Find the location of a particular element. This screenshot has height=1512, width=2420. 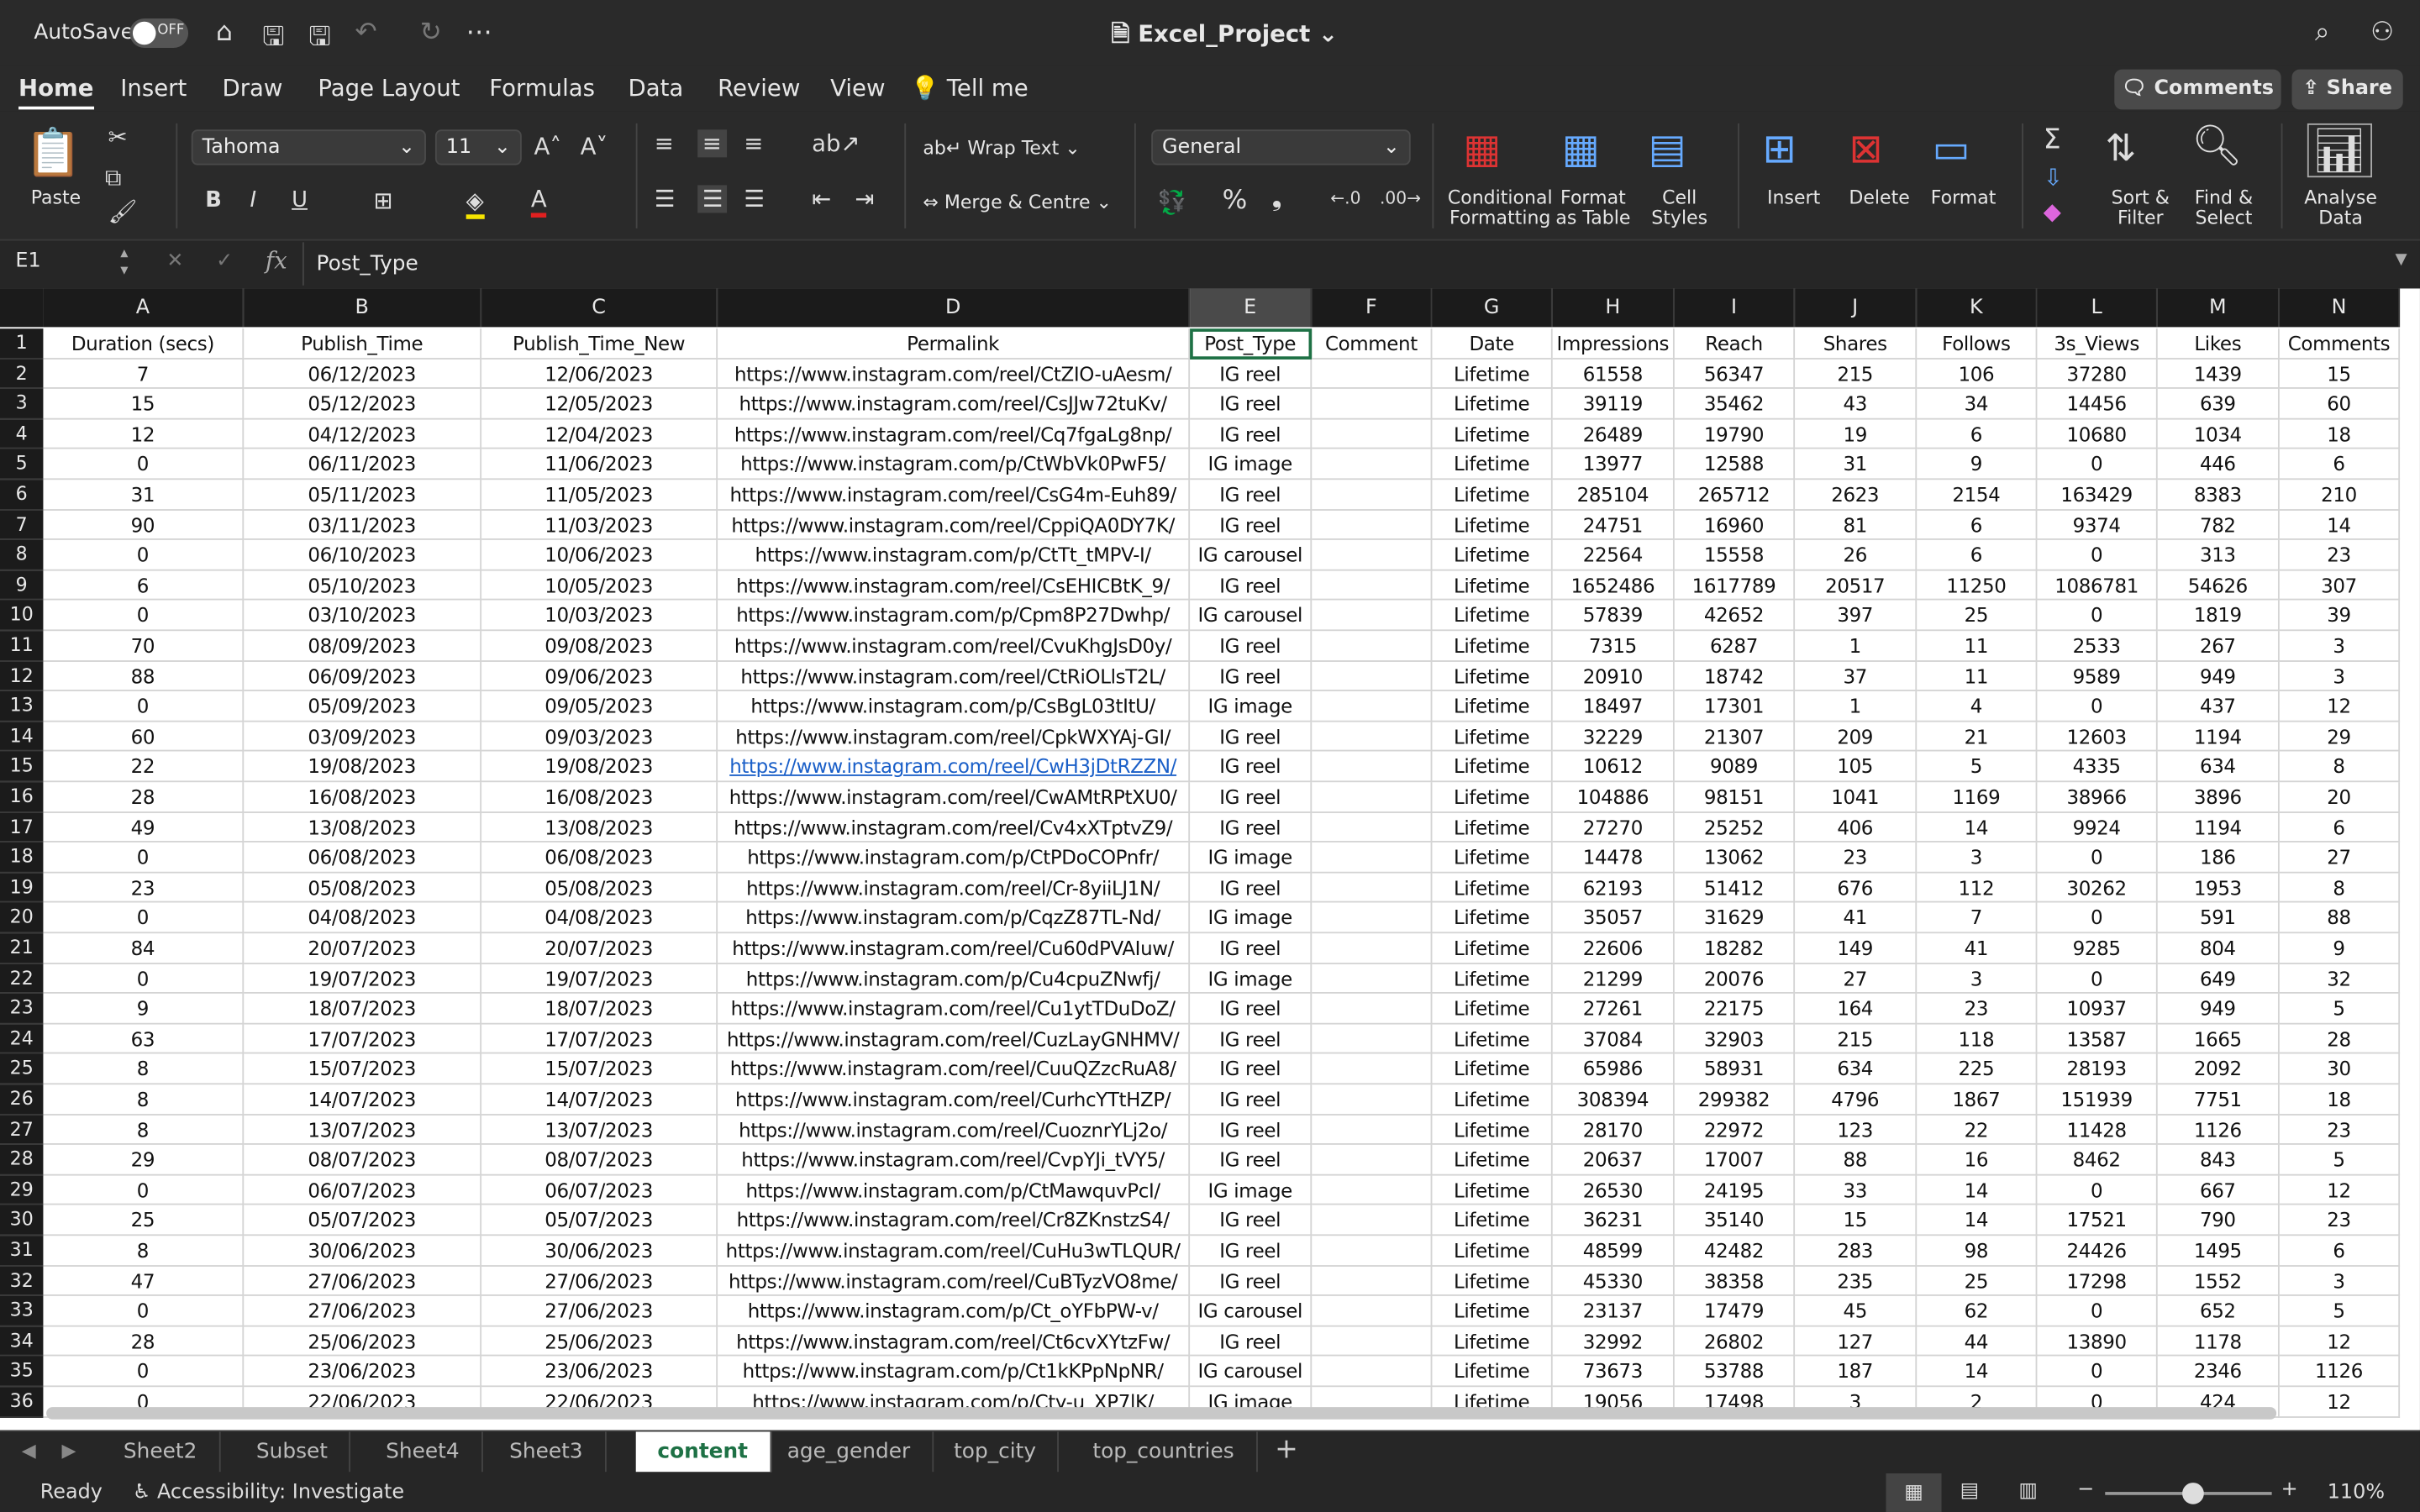

table-cell: 22175 is located at coordinates (1735, 1009).